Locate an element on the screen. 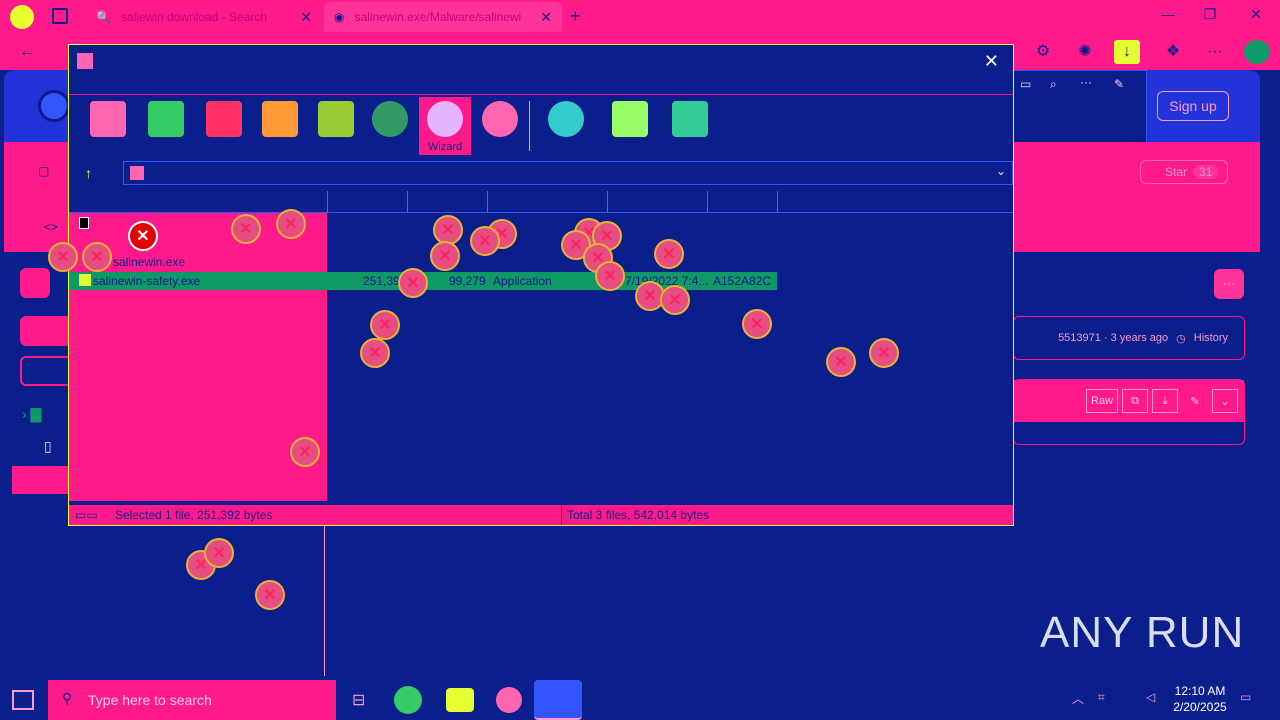  explorer-icon is located at coordinates (460, 700).